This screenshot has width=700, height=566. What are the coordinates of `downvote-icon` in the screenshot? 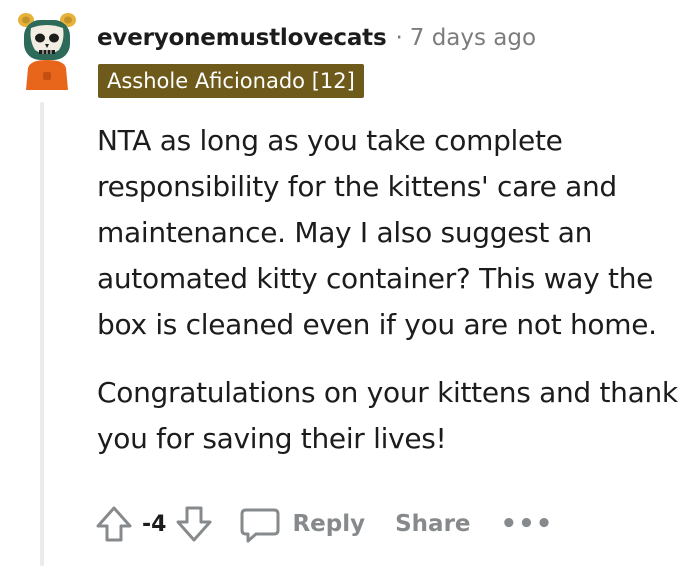 It's located at (194, 524).